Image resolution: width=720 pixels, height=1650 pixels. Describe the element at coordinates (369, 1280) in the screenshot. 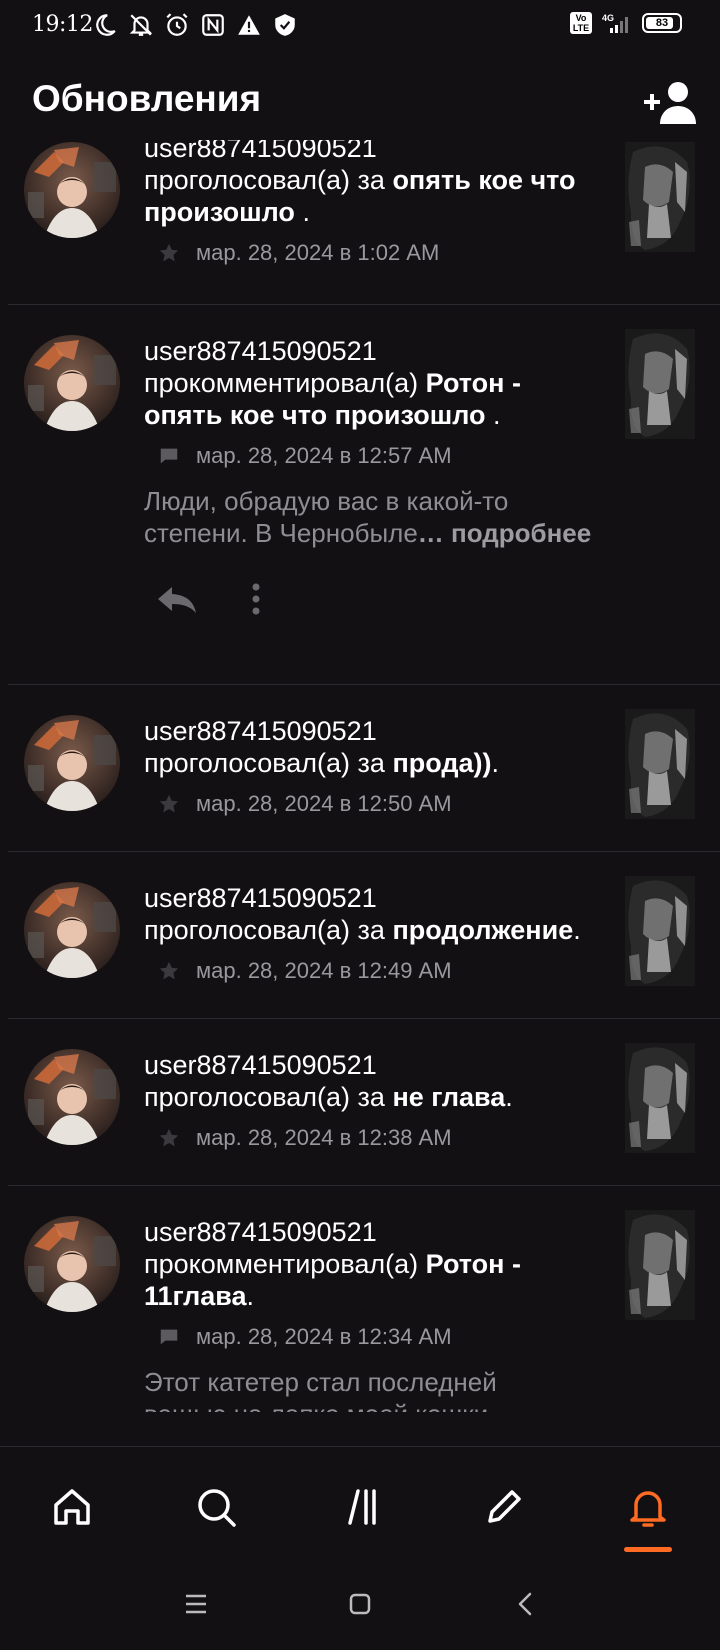

I see `action-text: прокомментировал(а) Ротон - 11глава.` at that location.